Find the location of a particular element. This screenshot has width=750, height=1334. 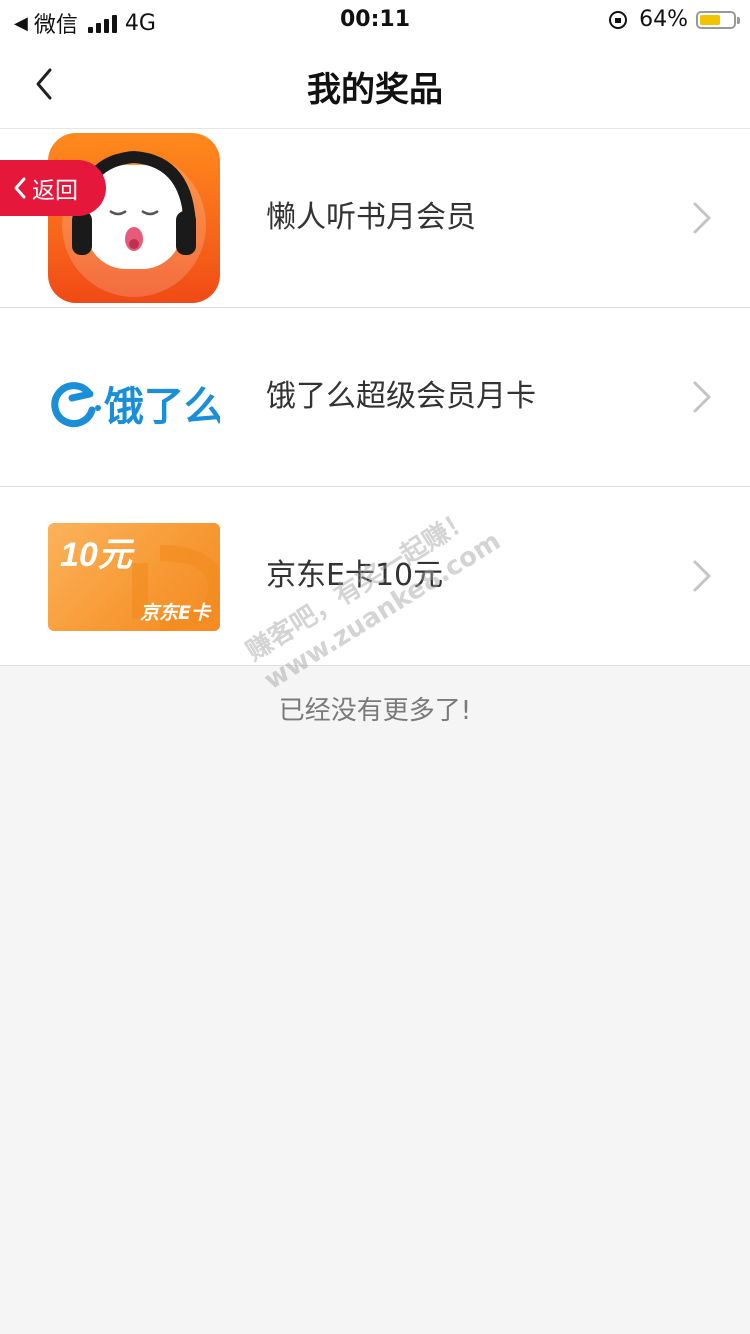

nav-bar: 我的奖品 is located at coordinates (375, 84).